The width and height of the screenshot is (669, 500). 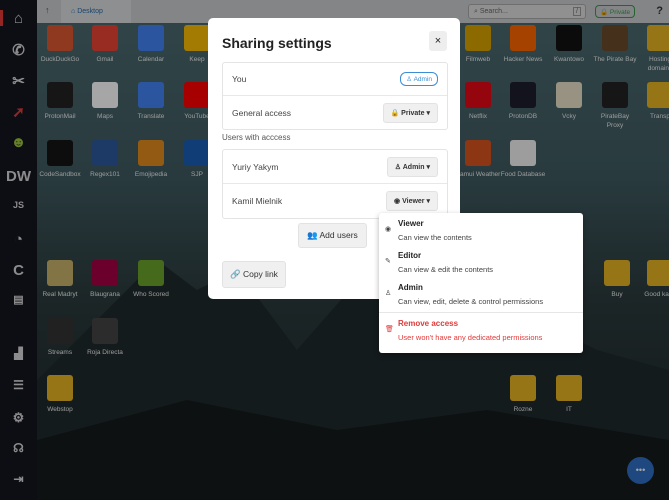 What do you see at coordinates (335, 167) in the screenshot?
I see `user-row: Yuriy Yakym ♙ Admin ▾` at bounding box center [335, 167].